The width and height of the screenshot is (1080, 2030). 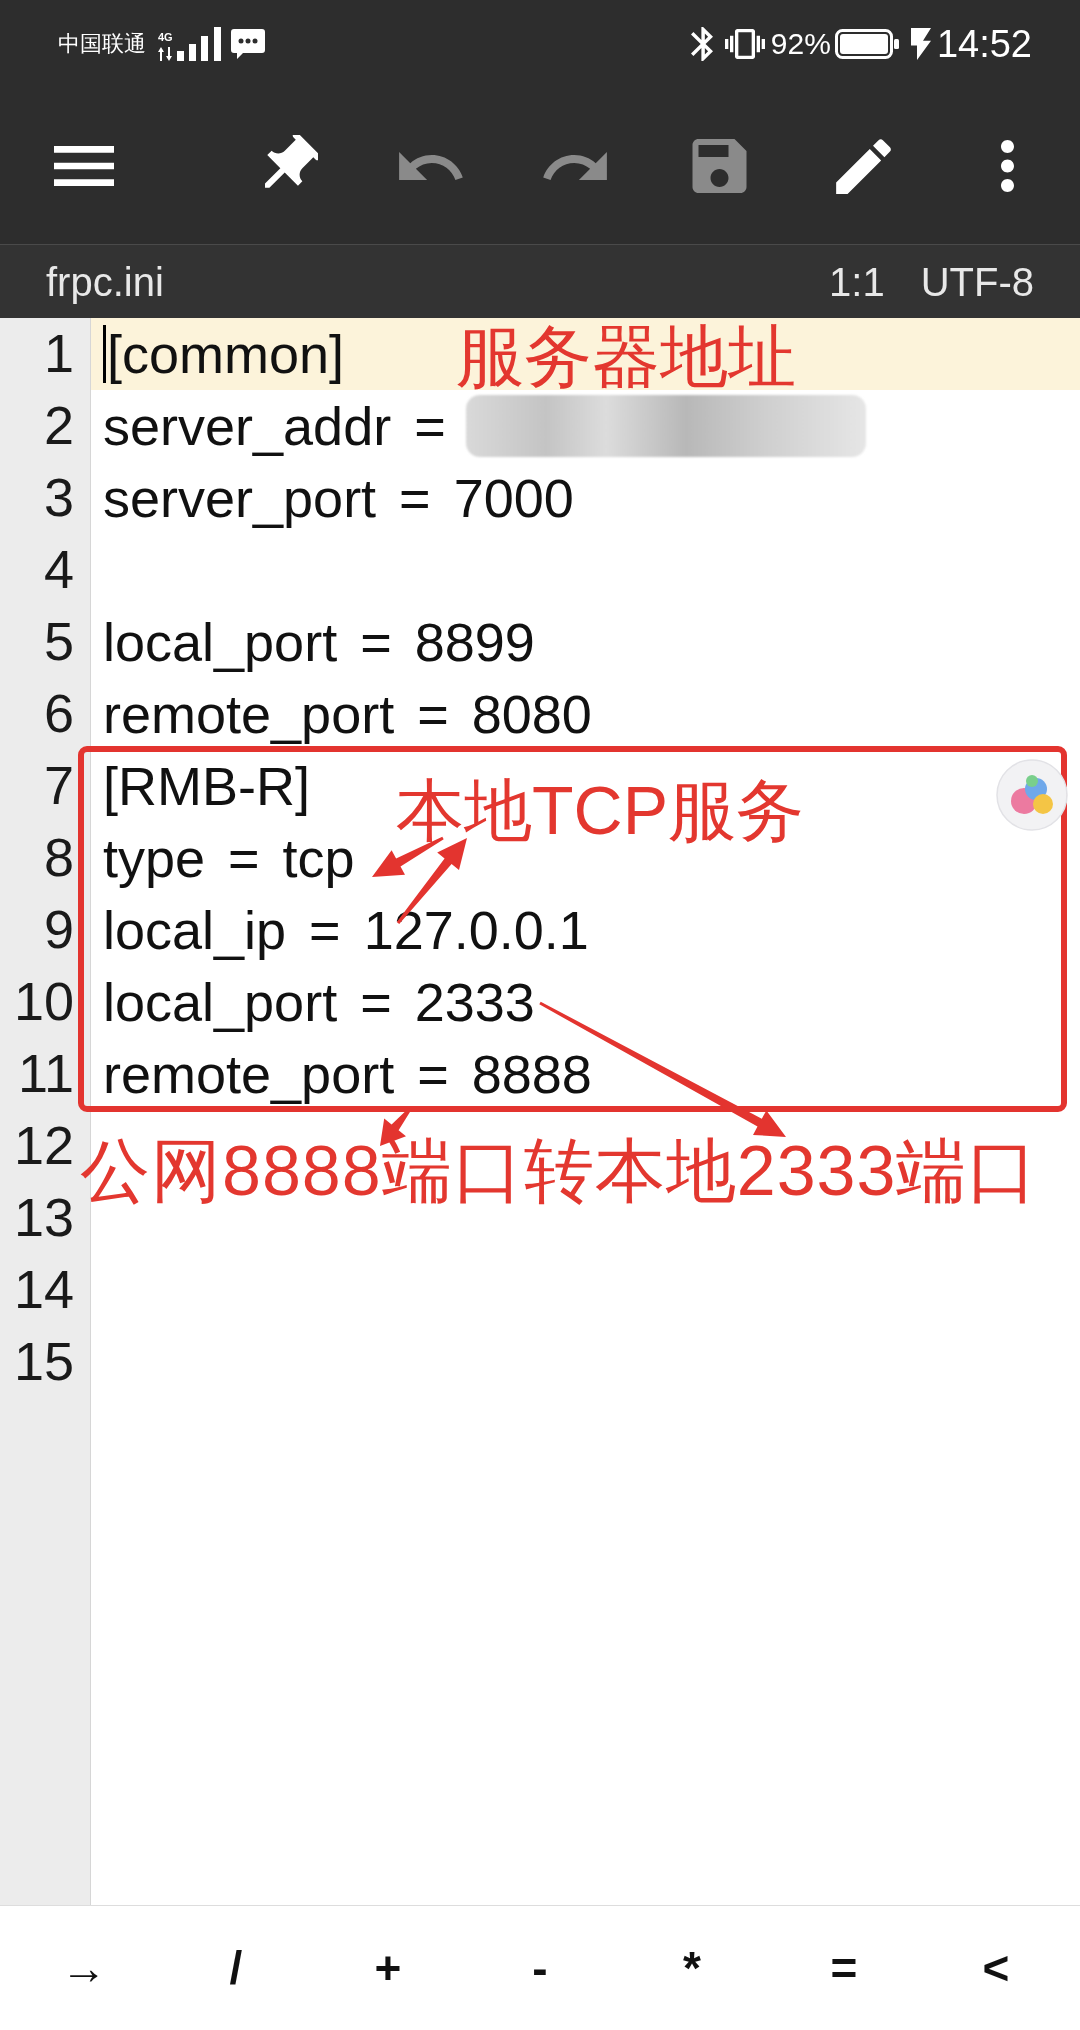 I want to click on floating-bubble-icon, so click(x=1032, y=795).